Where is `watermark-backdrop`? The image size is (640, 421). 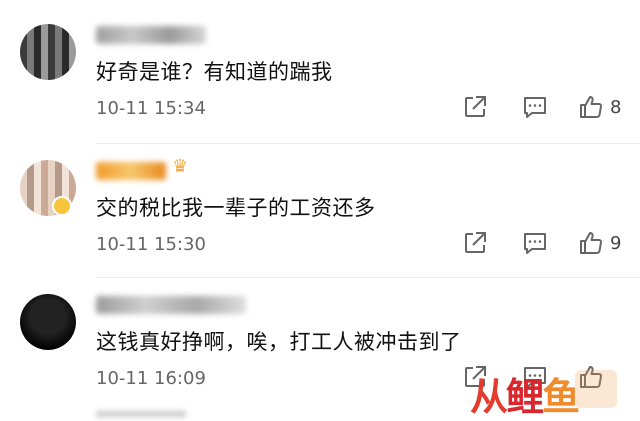 watermark-backdrop is located at coordinates (596, 389).